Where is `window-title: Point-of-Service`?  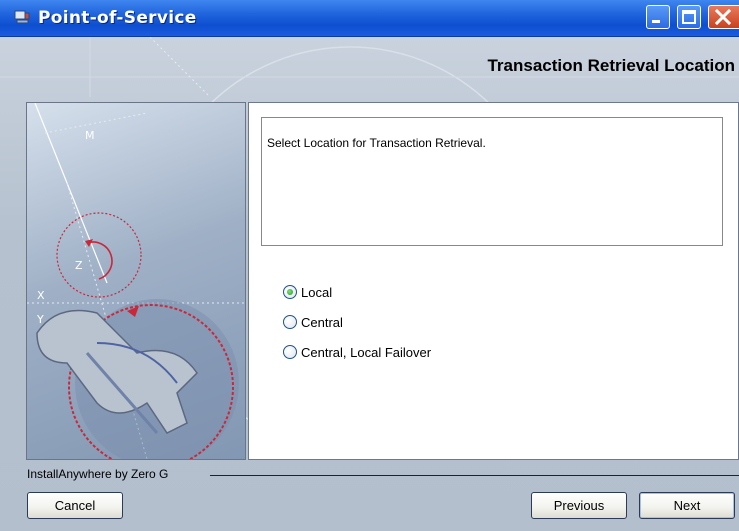
window-title: Point-of-Service is located at coordinates (117, 18).